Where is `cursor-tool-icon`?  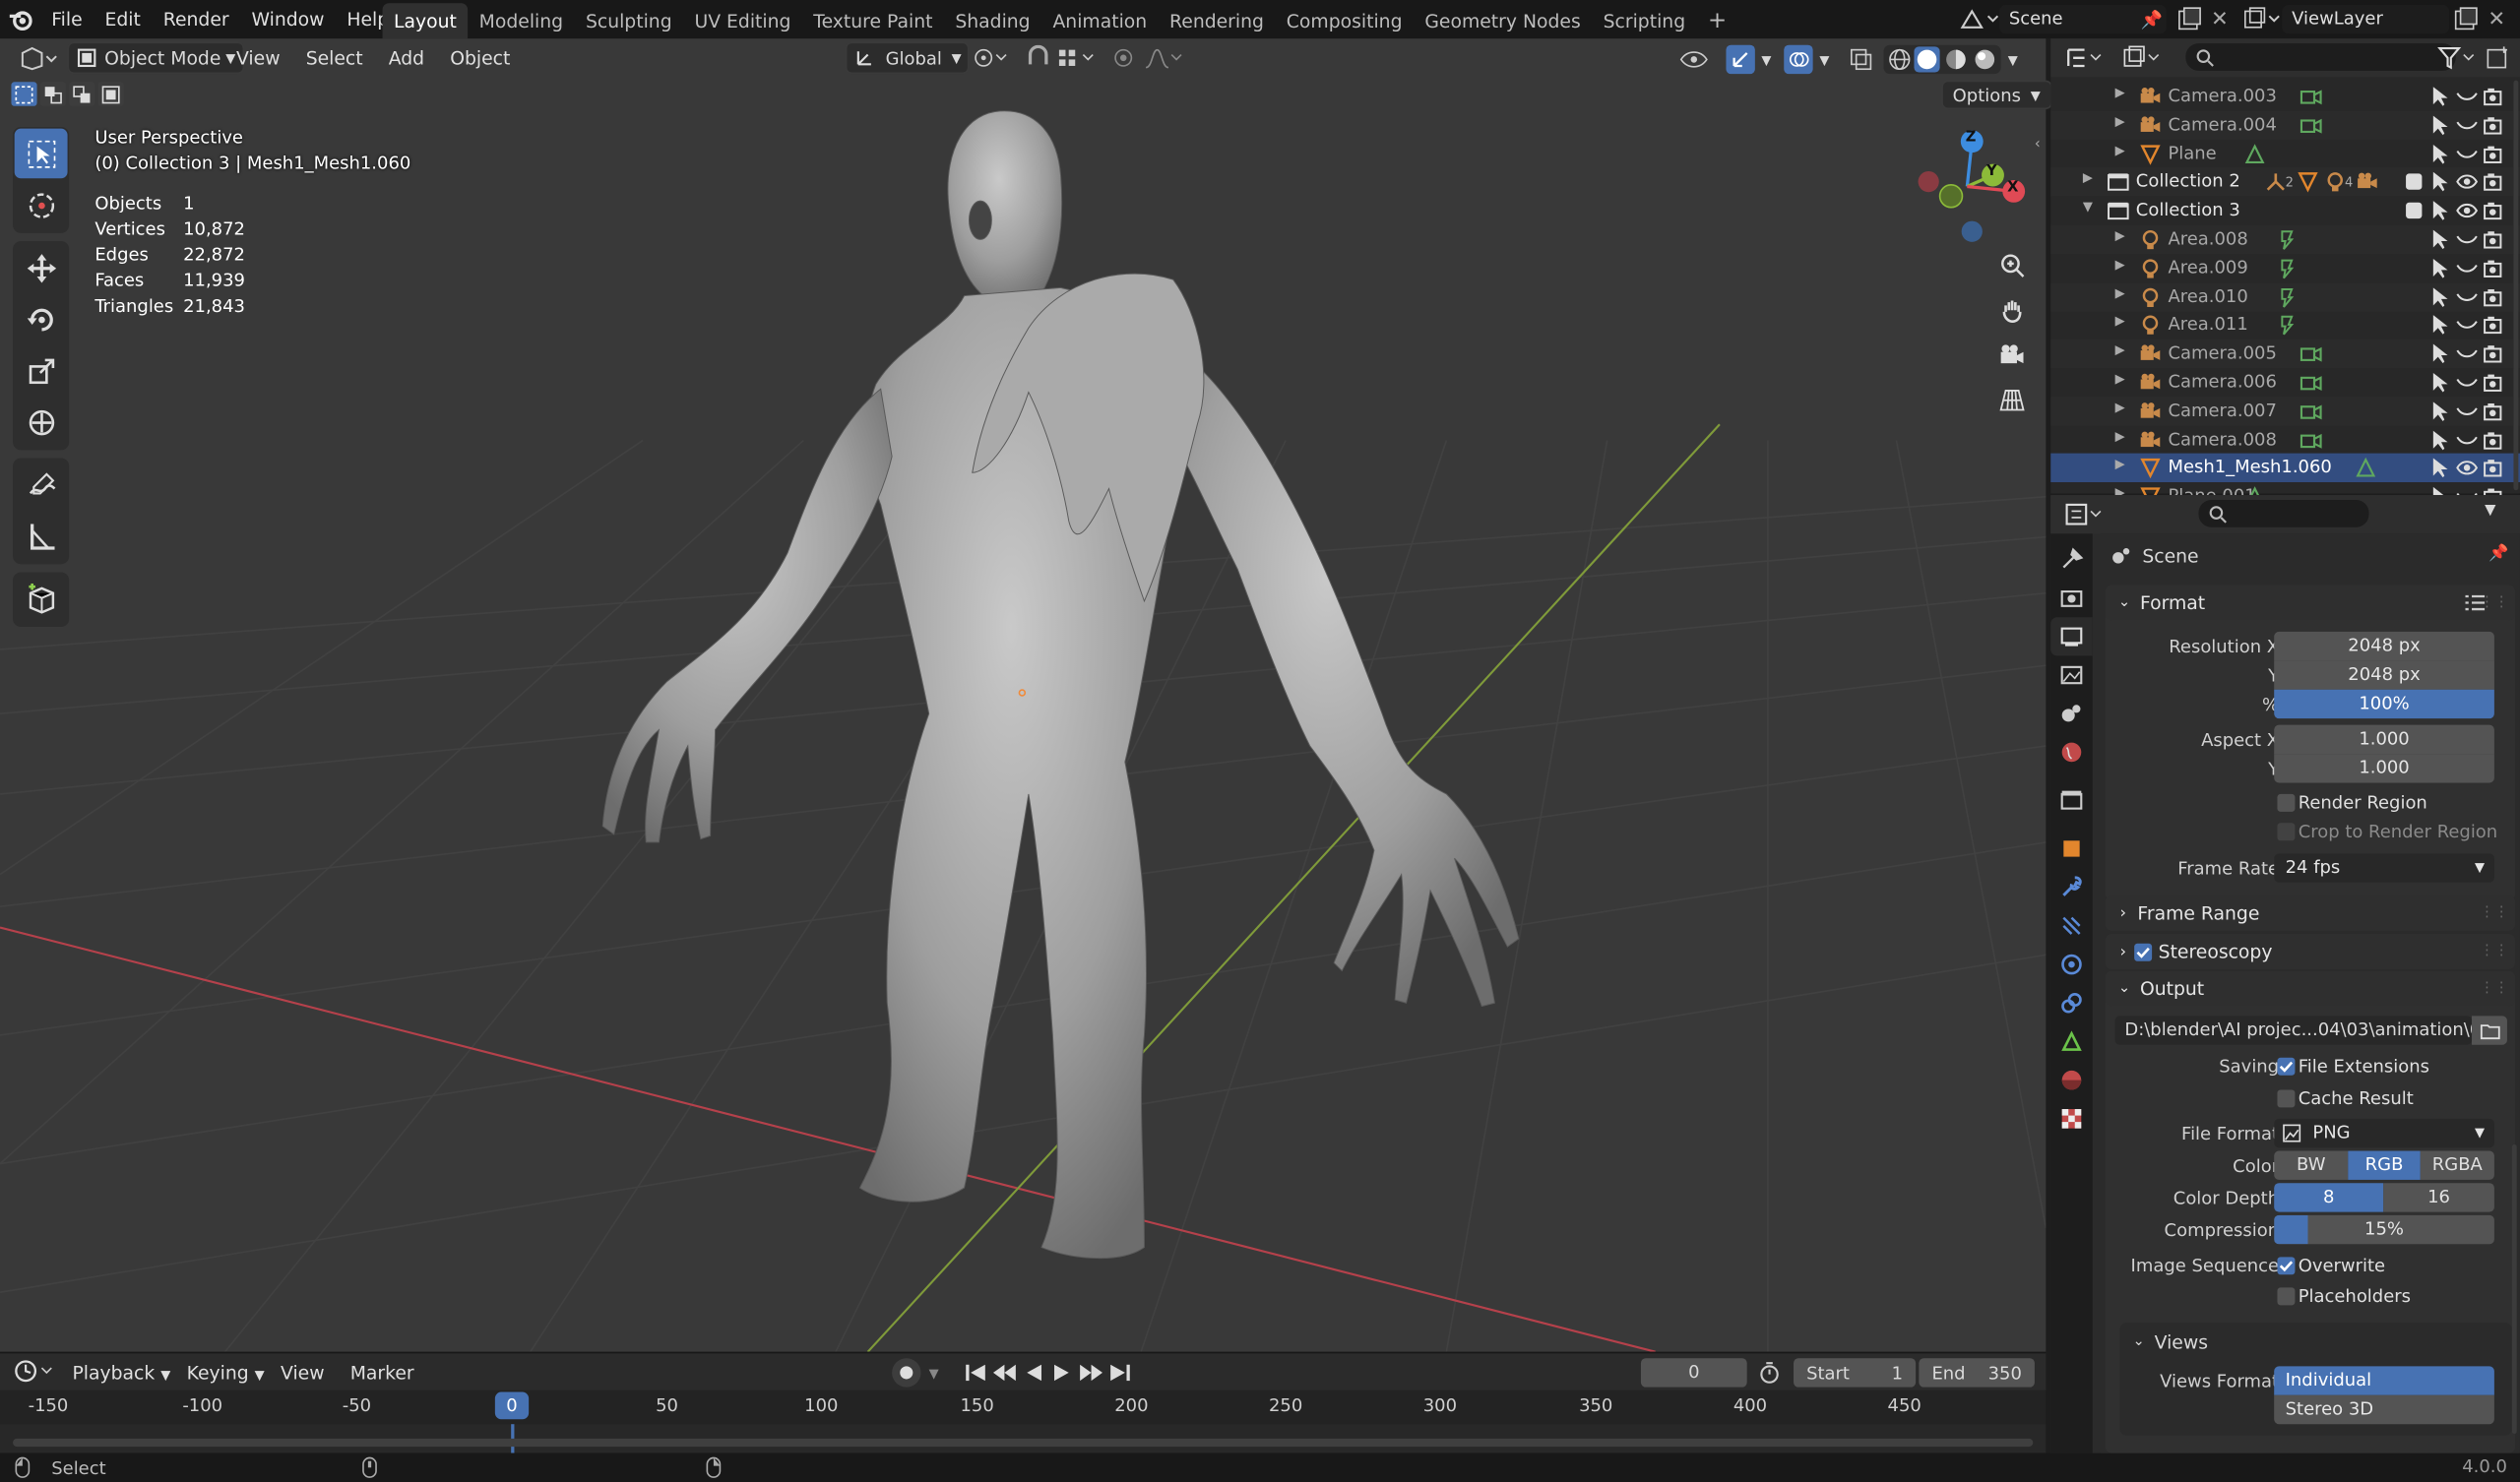
cursor-tool-icon is located at coordinates (41, 205).